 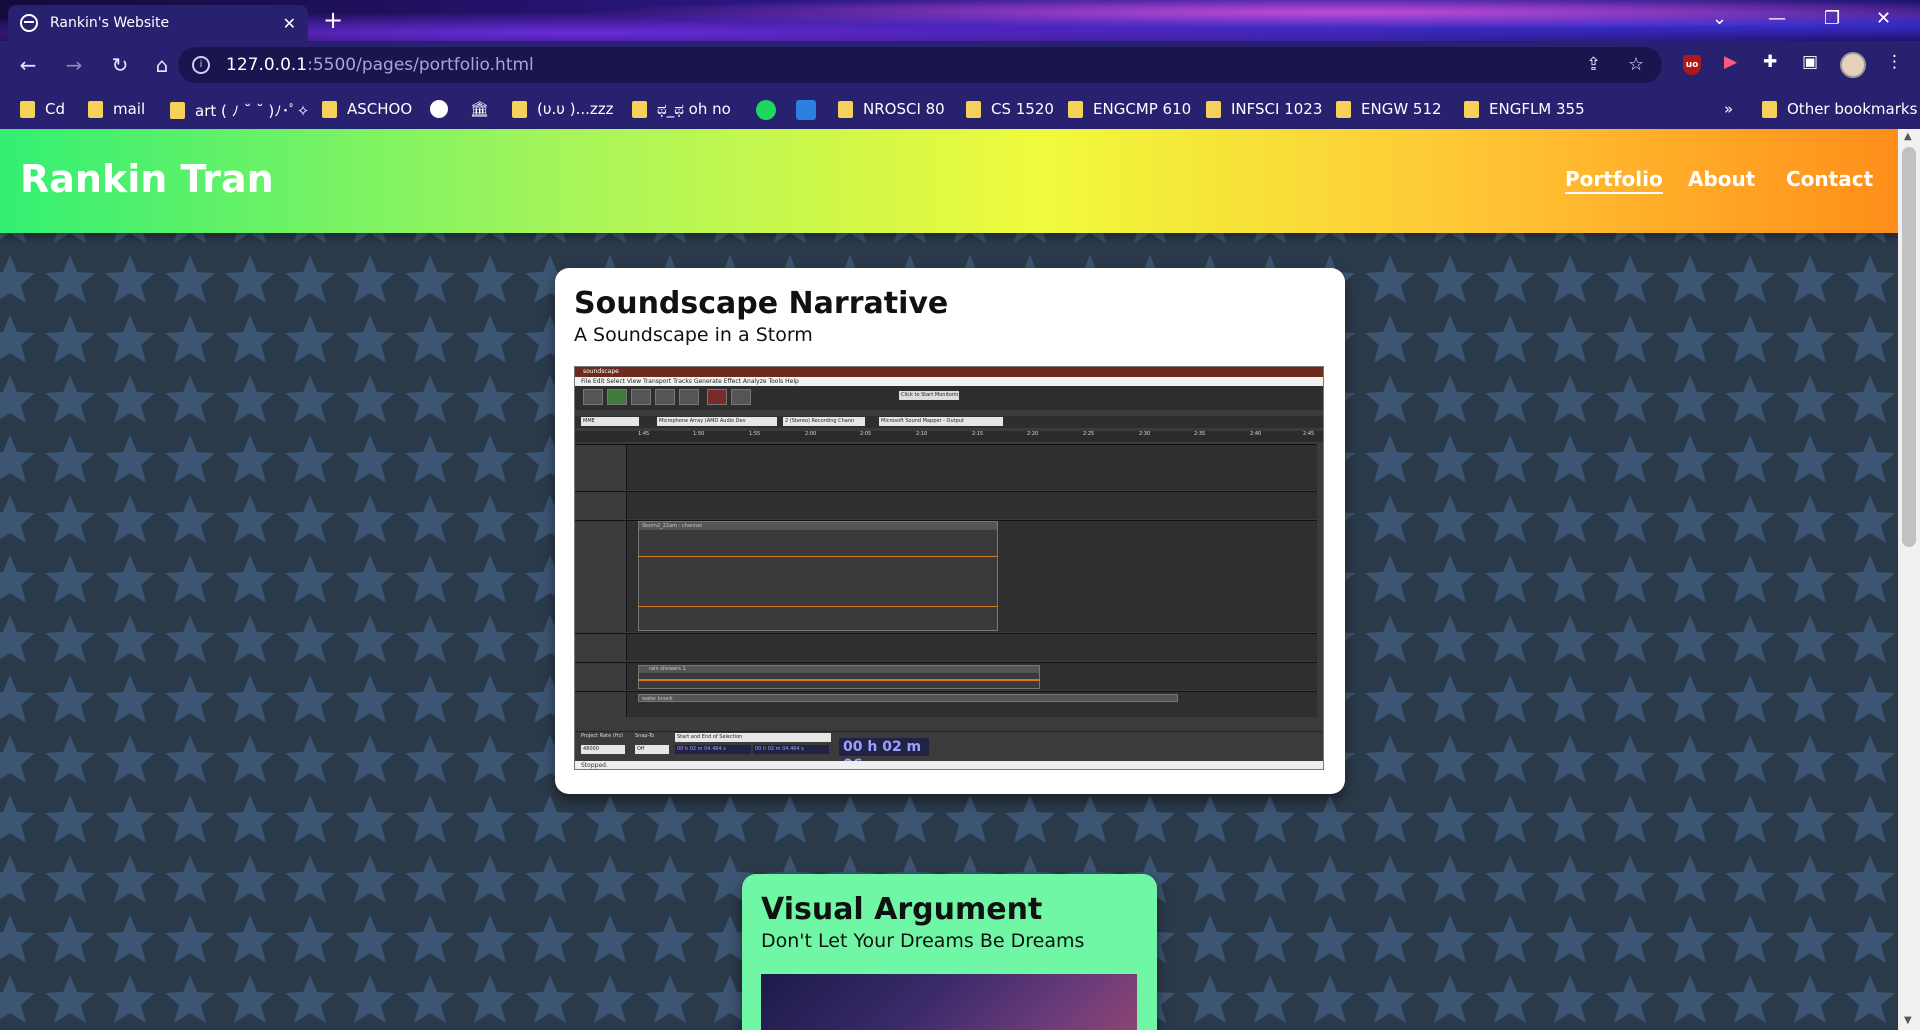 I want to click on browser-tab-active: Rankin's Website ✕, so click(x=158, y=23).